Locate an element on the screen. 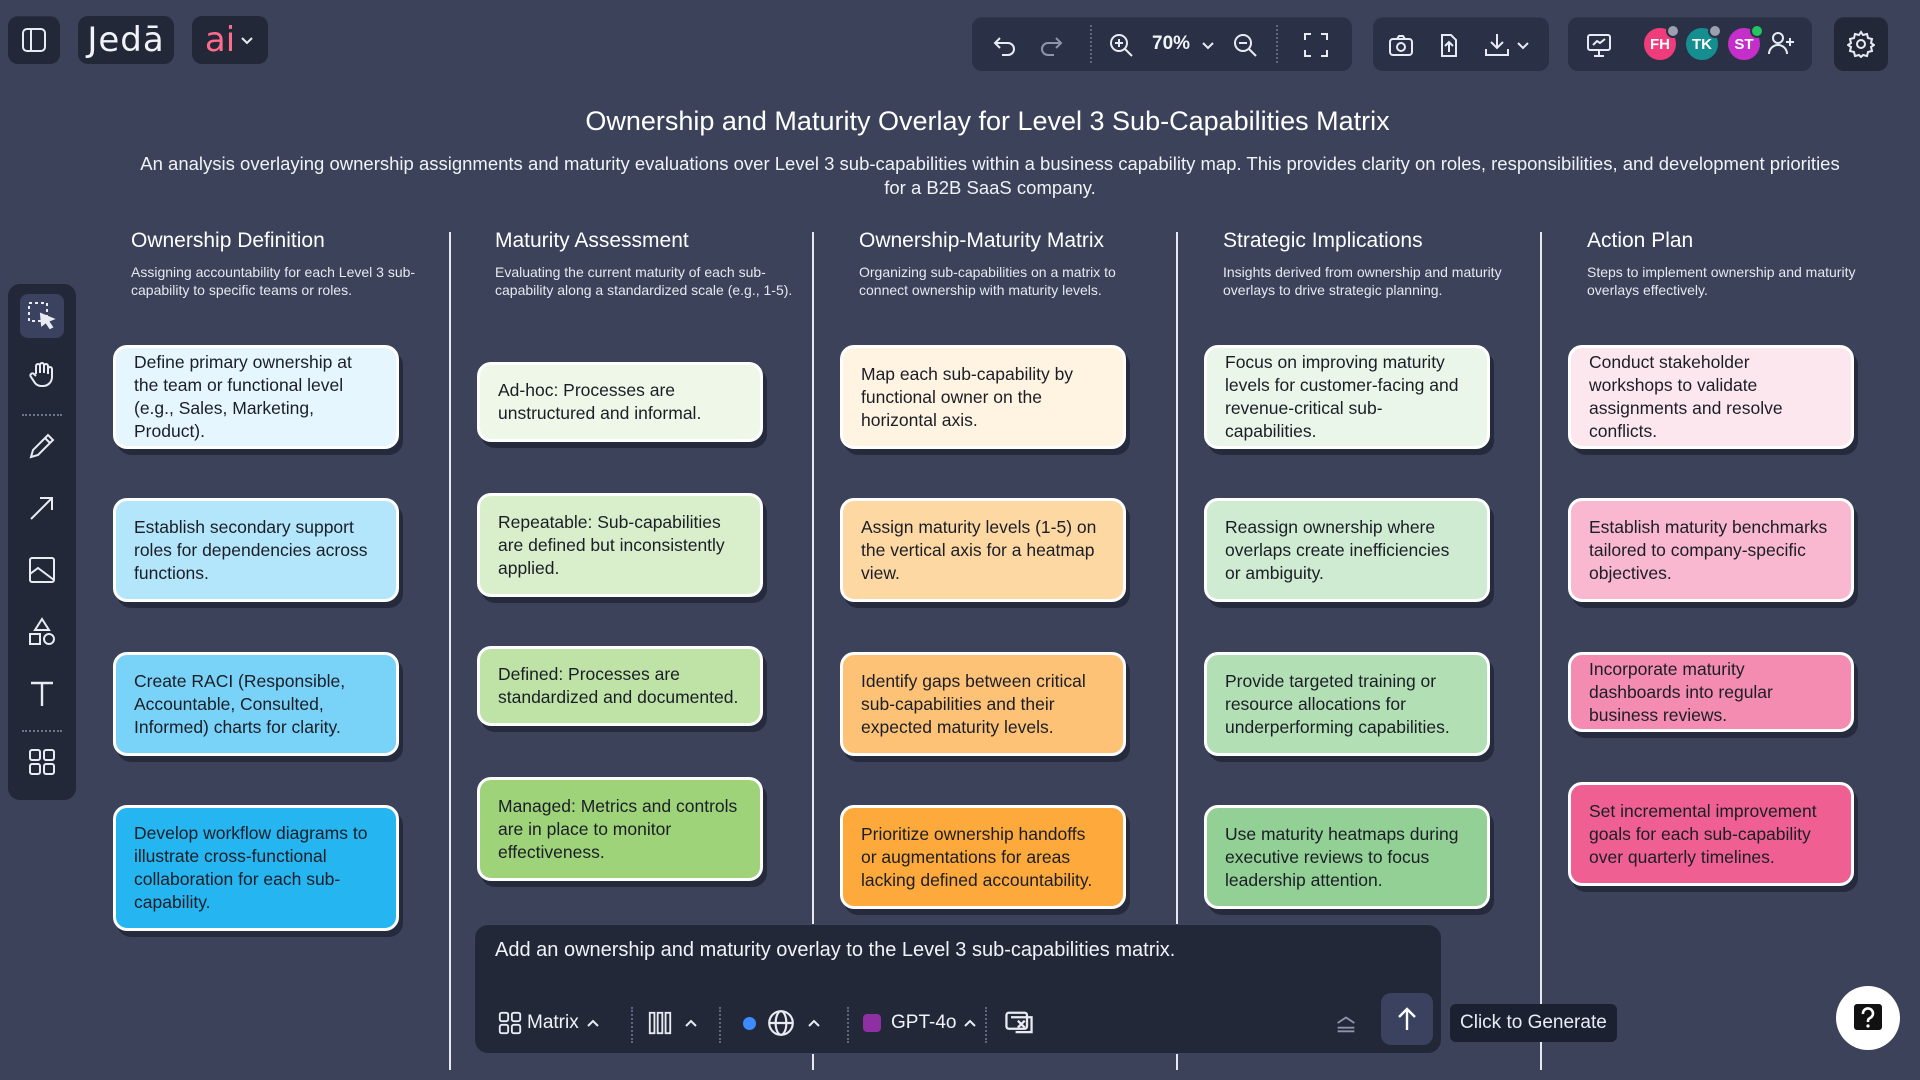 The image size is (1920, 1080). hand-tool-button is located at coordinates (42, 374).